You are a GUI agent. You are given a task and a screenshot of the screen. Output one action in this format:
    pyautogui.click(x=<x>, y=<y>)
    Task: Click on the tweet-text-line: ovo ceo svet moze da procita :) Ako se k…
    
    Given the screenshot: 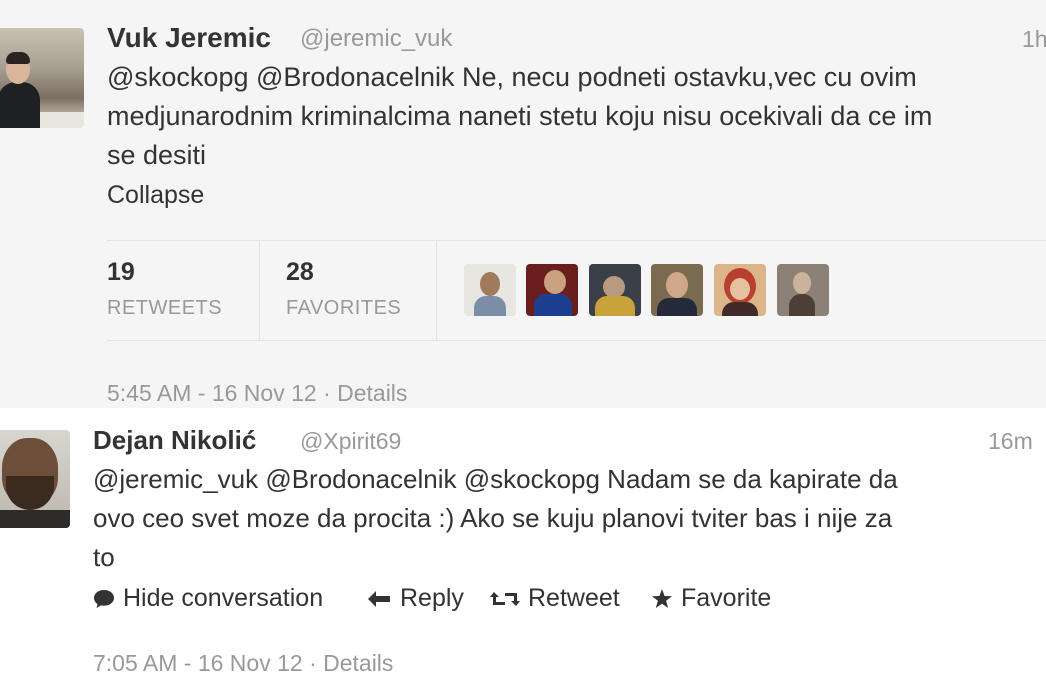 What is the action you would take?
    pyautogui.click(x=493, y=518)
    